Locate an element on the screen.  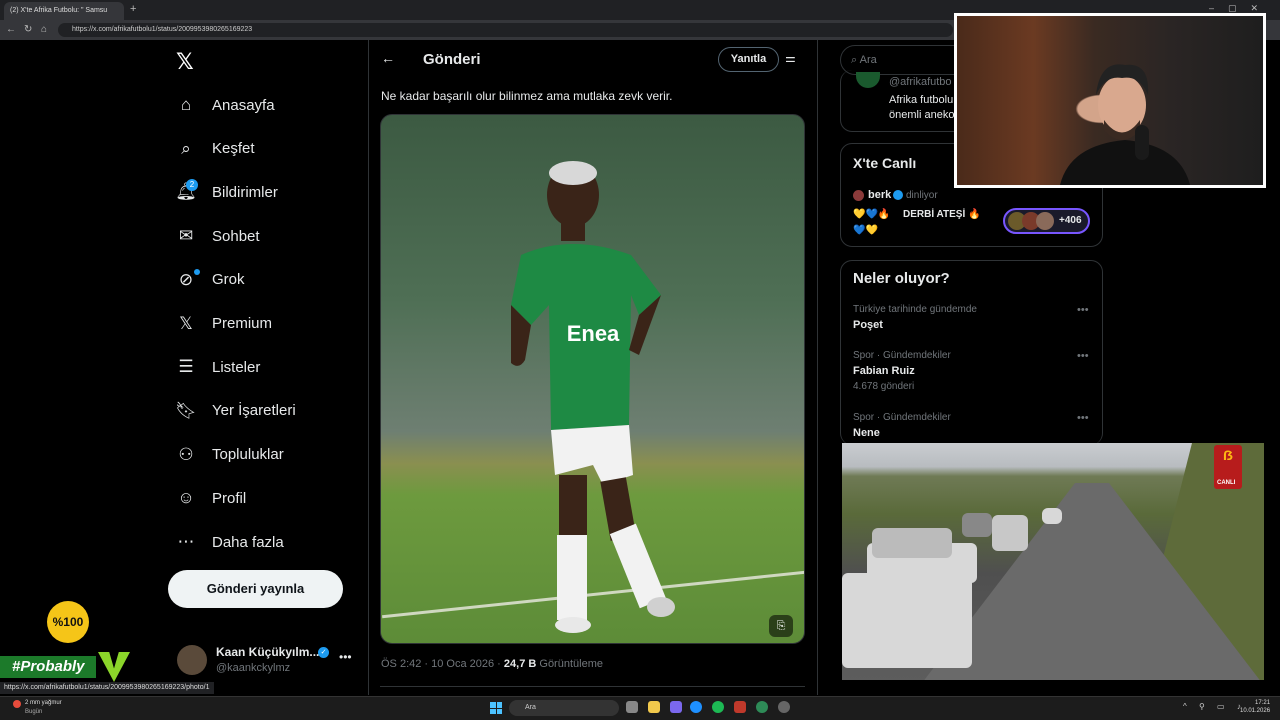
trend-context: Spor · Gündemdekiler is located at coordinates (902, 417).